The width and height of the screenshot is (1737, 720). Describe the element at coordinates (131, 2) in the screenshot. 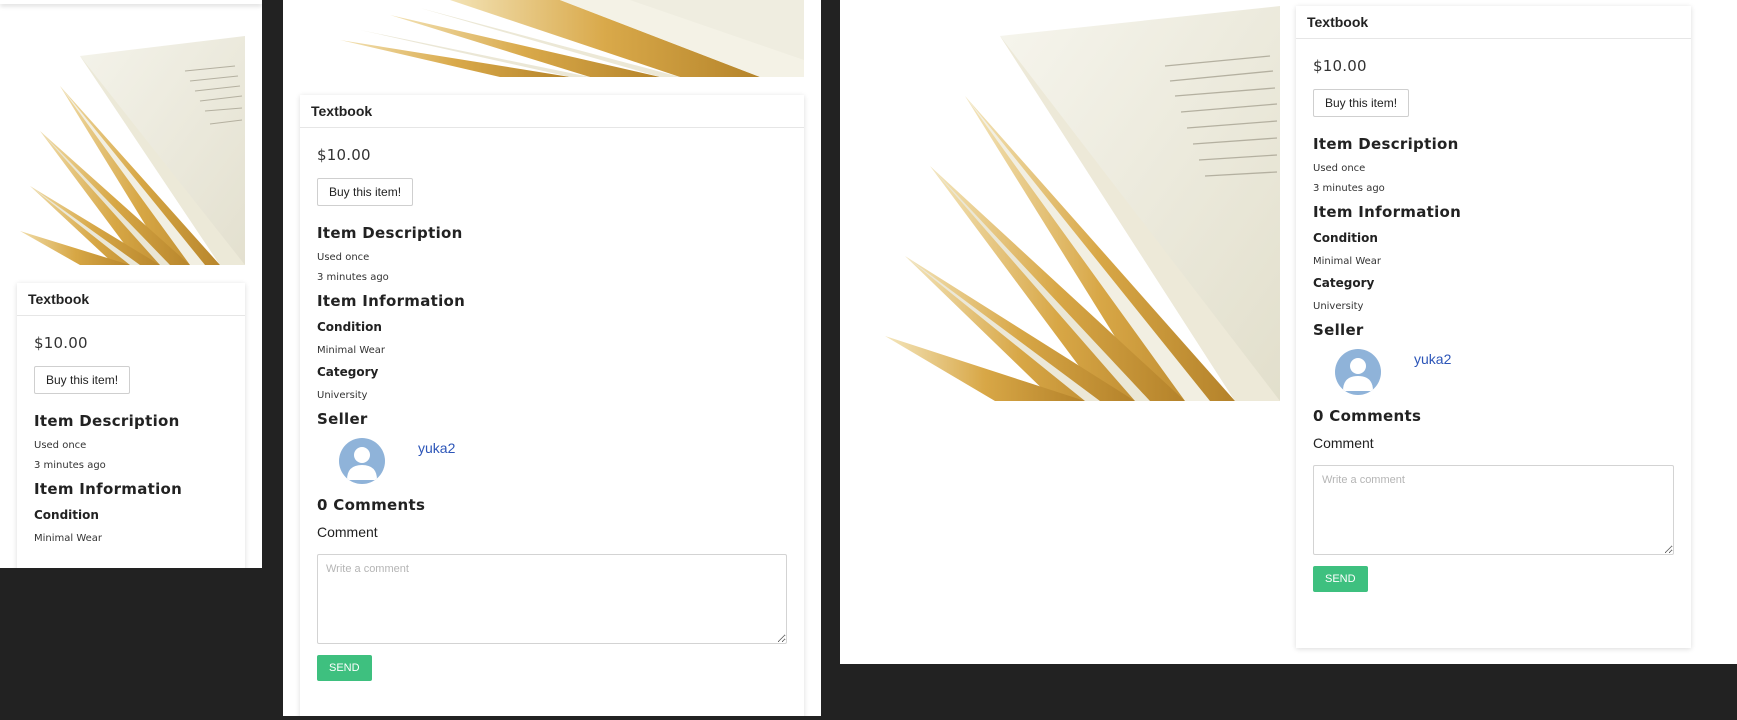

I see `top-navbar-edge` at that location.